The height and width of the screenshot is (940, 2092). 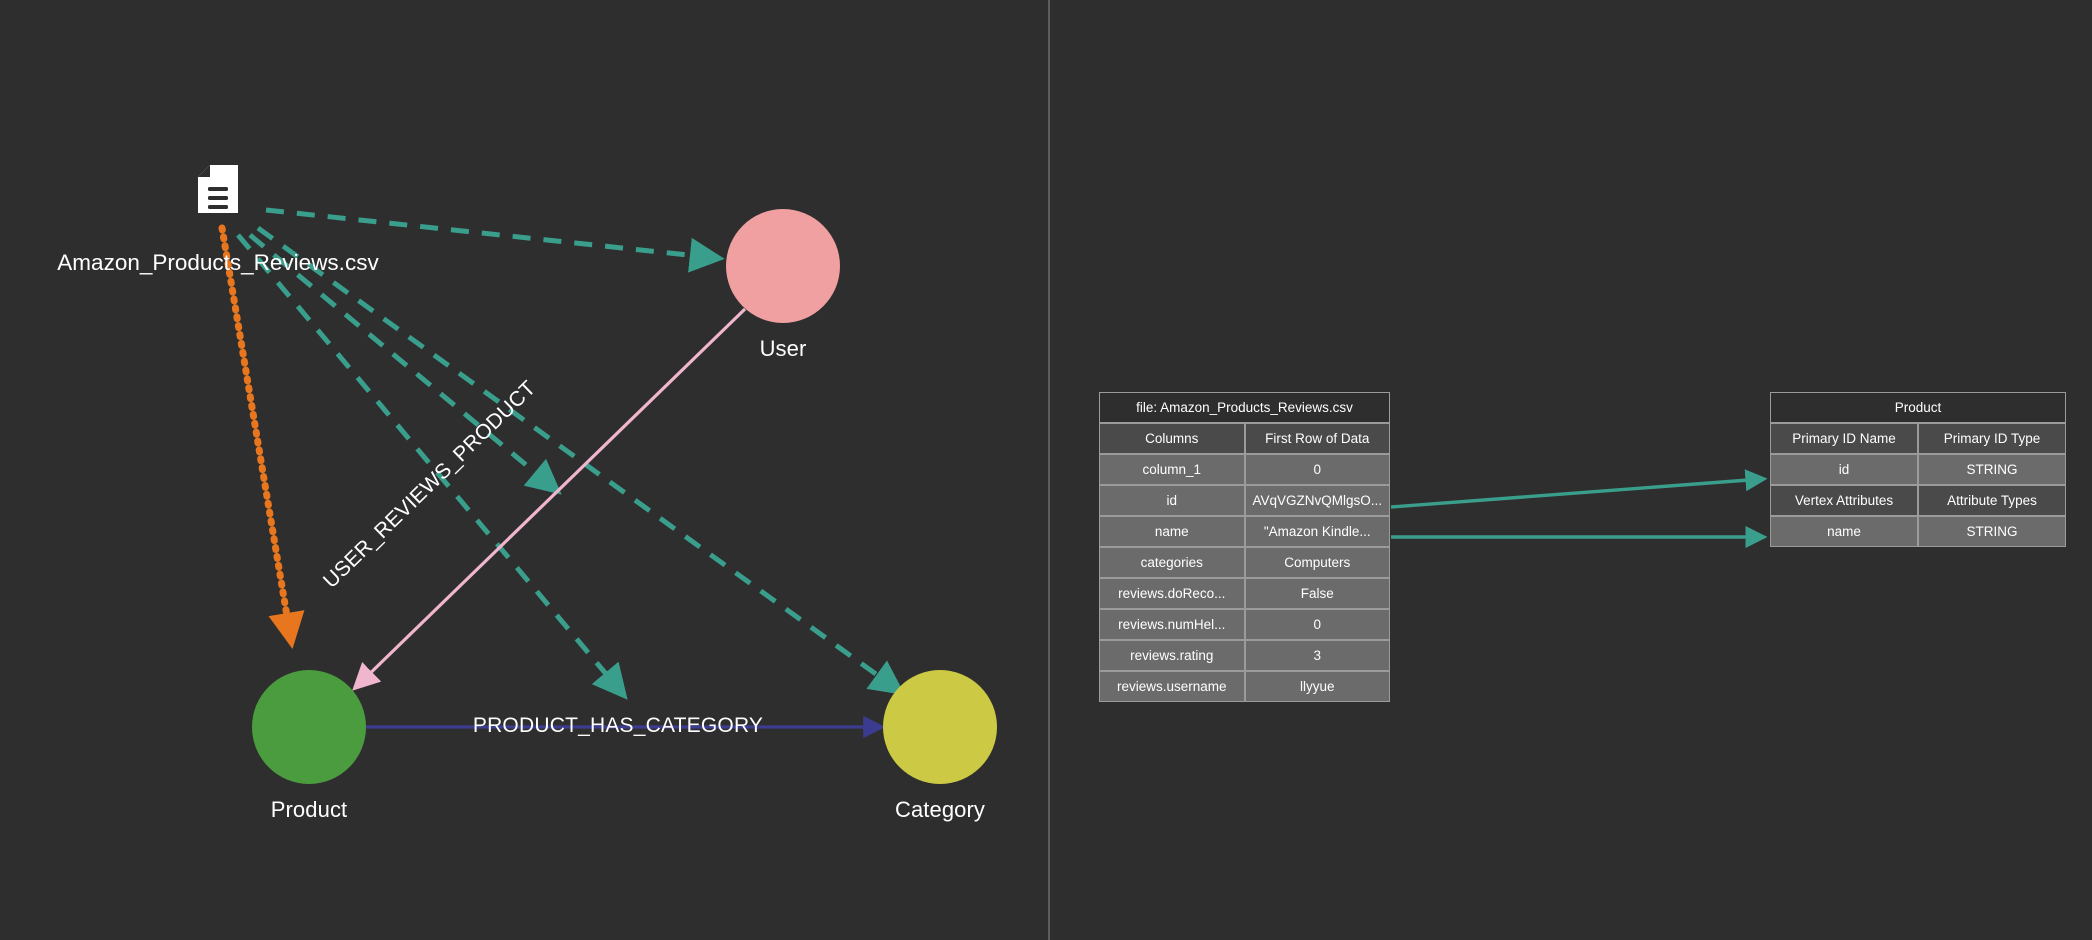 What do you see at coordinates (1992, 500) in the screenshot?
I see `product-attribute-types-header: Attribute Types` at bounding box center [1992, 500].